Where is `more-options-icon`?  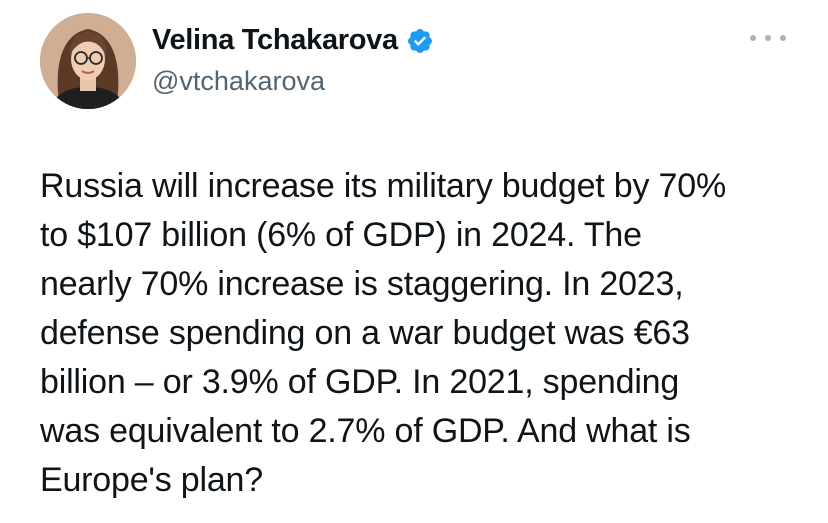 more-options-icon is located at coordinates (768, 38).